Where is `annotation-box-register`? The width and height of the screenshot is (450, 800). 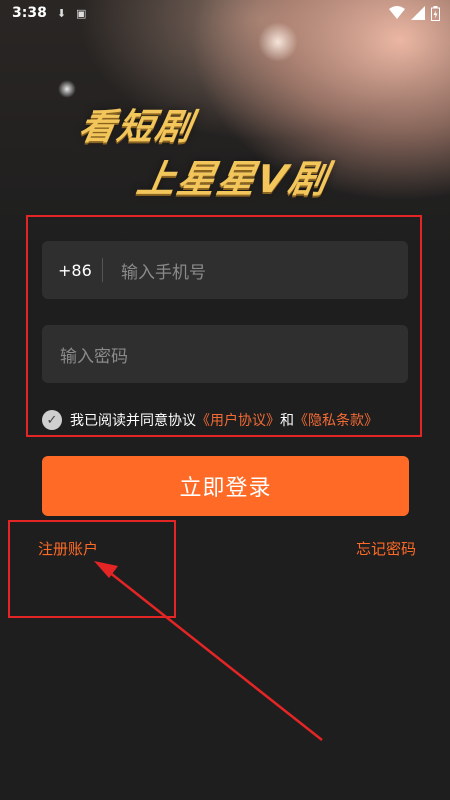
annotation-box-register is located at coordinates (92, 569).